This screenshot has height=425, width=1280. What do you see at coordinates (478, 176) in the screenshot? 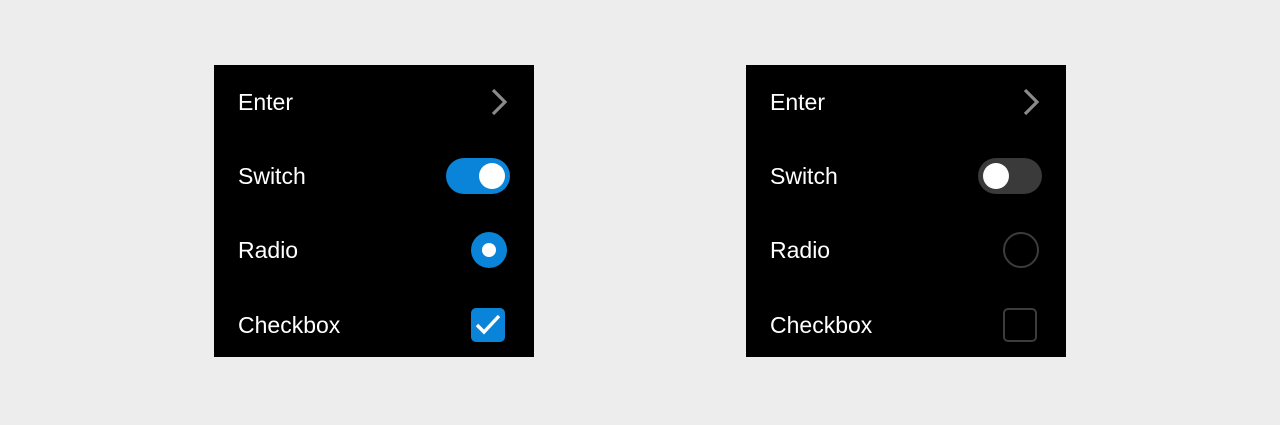
I see `switch-toggle-on` at bounding box center [478, 176].